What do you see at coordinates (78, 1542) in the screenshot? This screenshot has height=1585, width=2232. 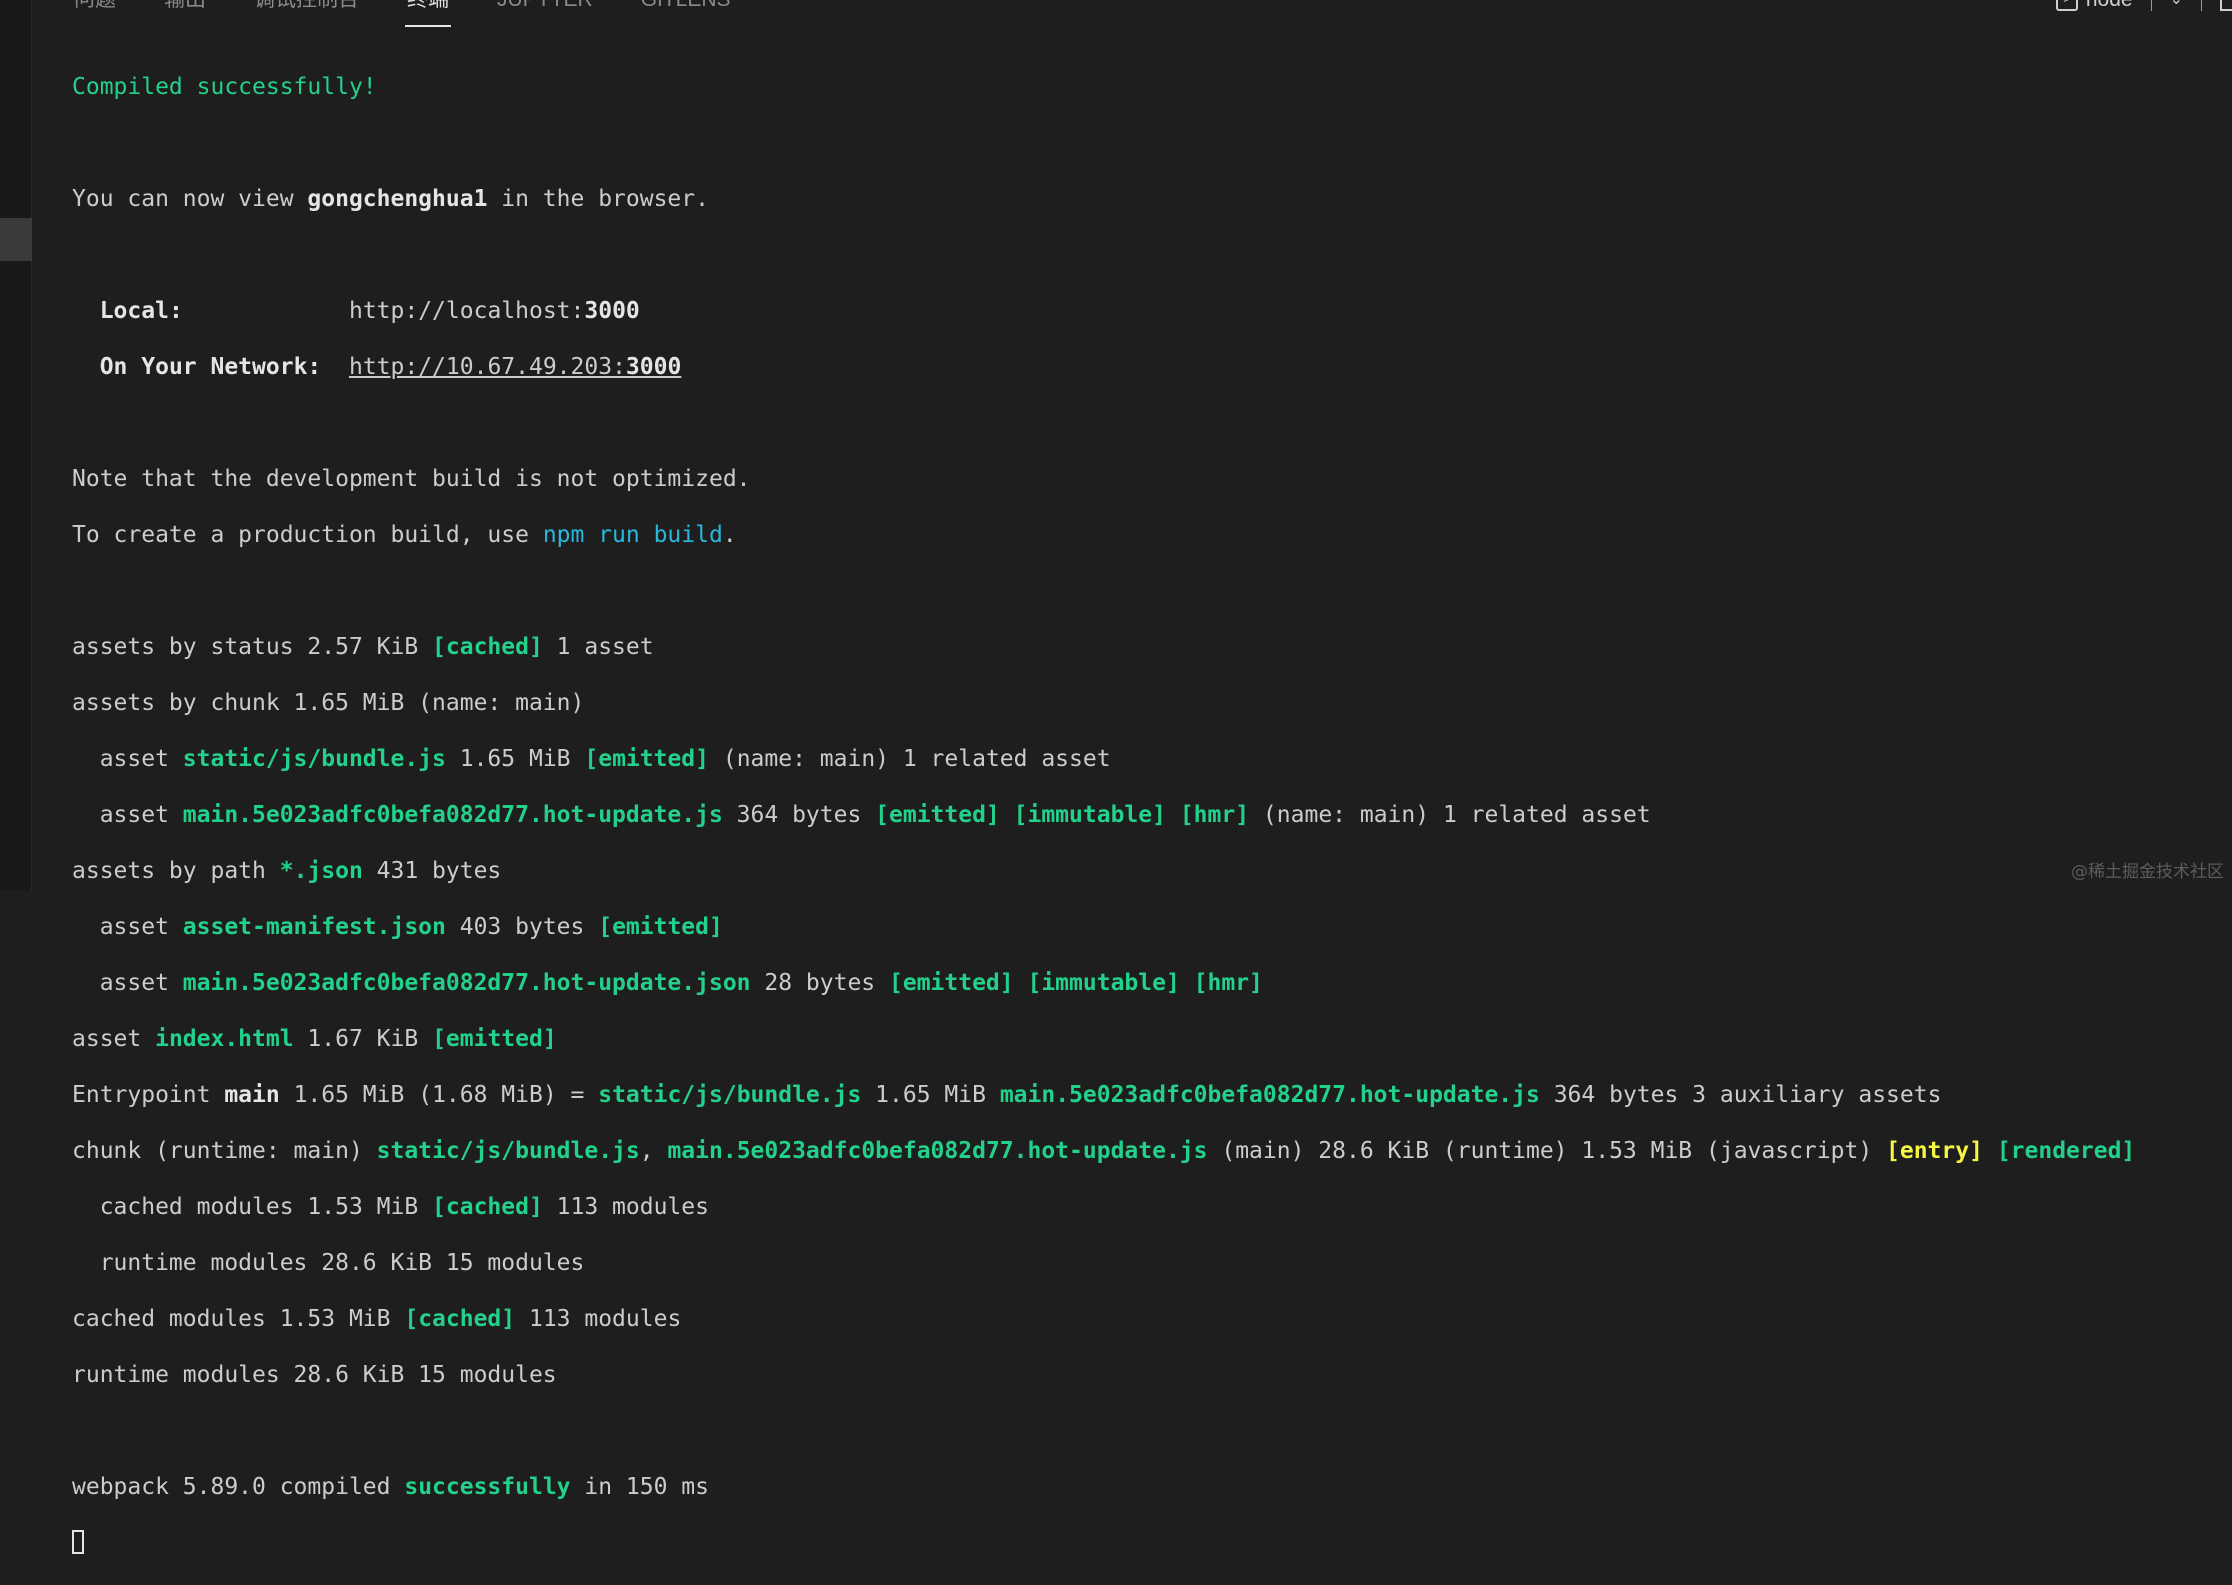 I see `terminal-cursor` at bounding box center [78, 1542].